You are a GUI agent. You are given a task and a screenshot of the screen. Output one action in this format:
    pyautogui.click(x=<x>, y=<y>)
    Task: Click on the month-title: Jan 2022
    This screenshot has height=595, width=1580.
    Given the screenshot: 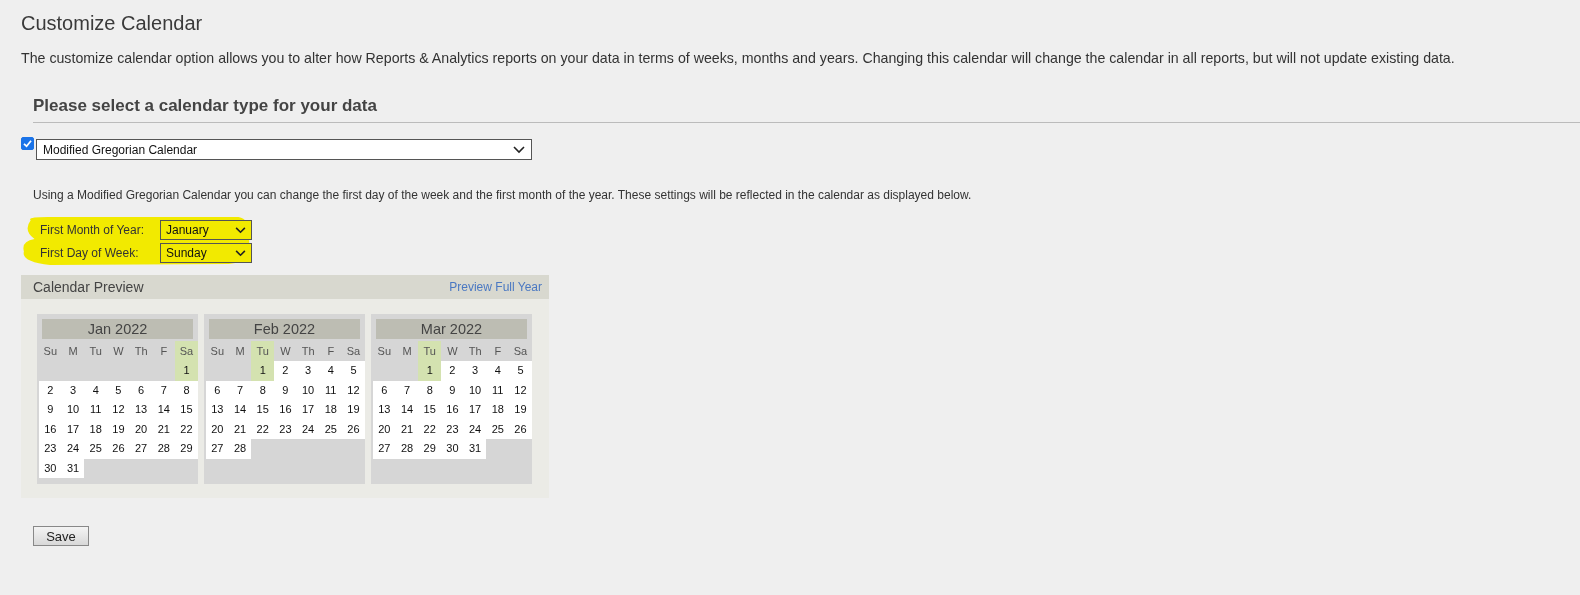 What is the action you would take?
    pyautogui.click(x=117, y=329)
    